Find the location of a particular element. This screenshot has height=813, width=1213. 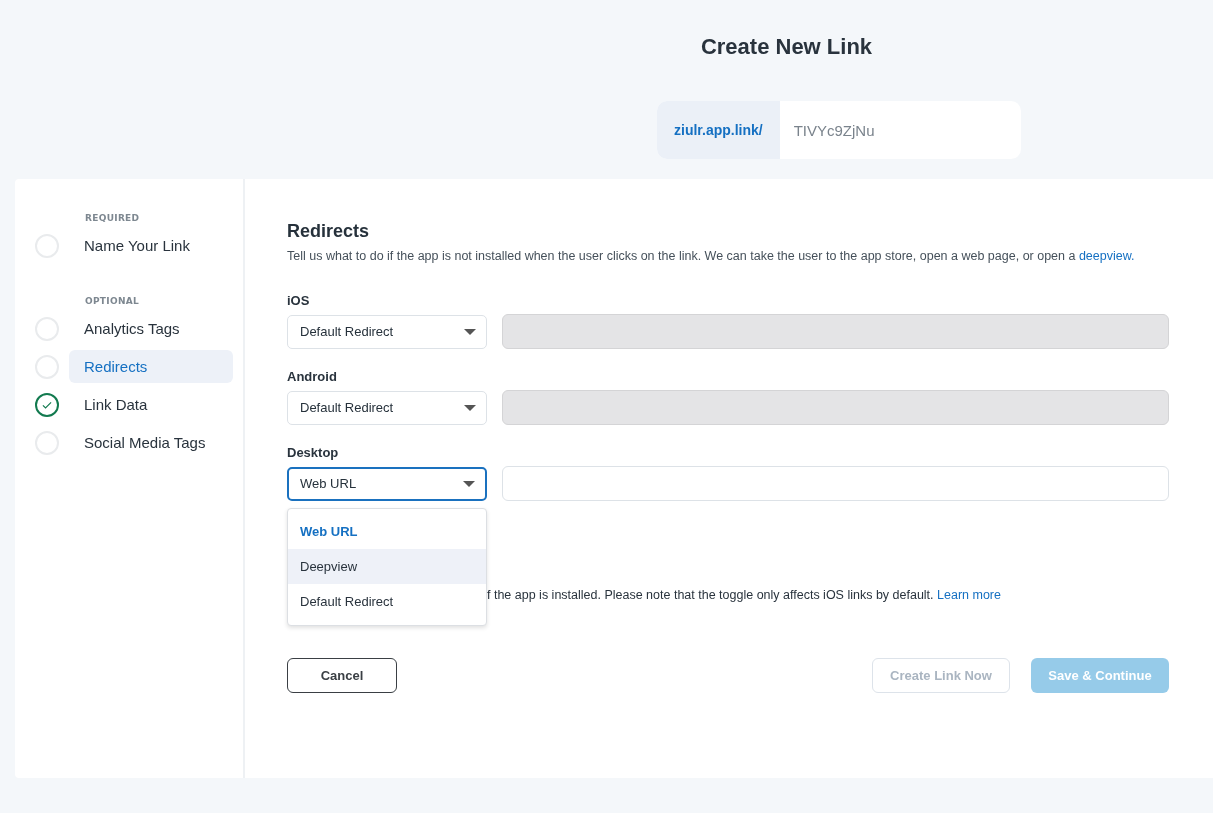

section-heading: Redirects is located at coordinates (329, 231).